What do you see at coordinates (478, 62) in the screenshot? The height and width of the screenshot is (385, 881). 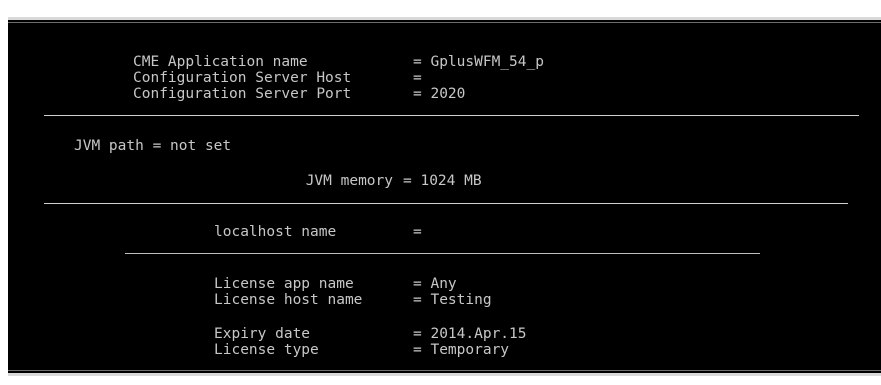 I see `cme-app-name-value: = GplusWFM_54_p` at bounding box center [478, 62].